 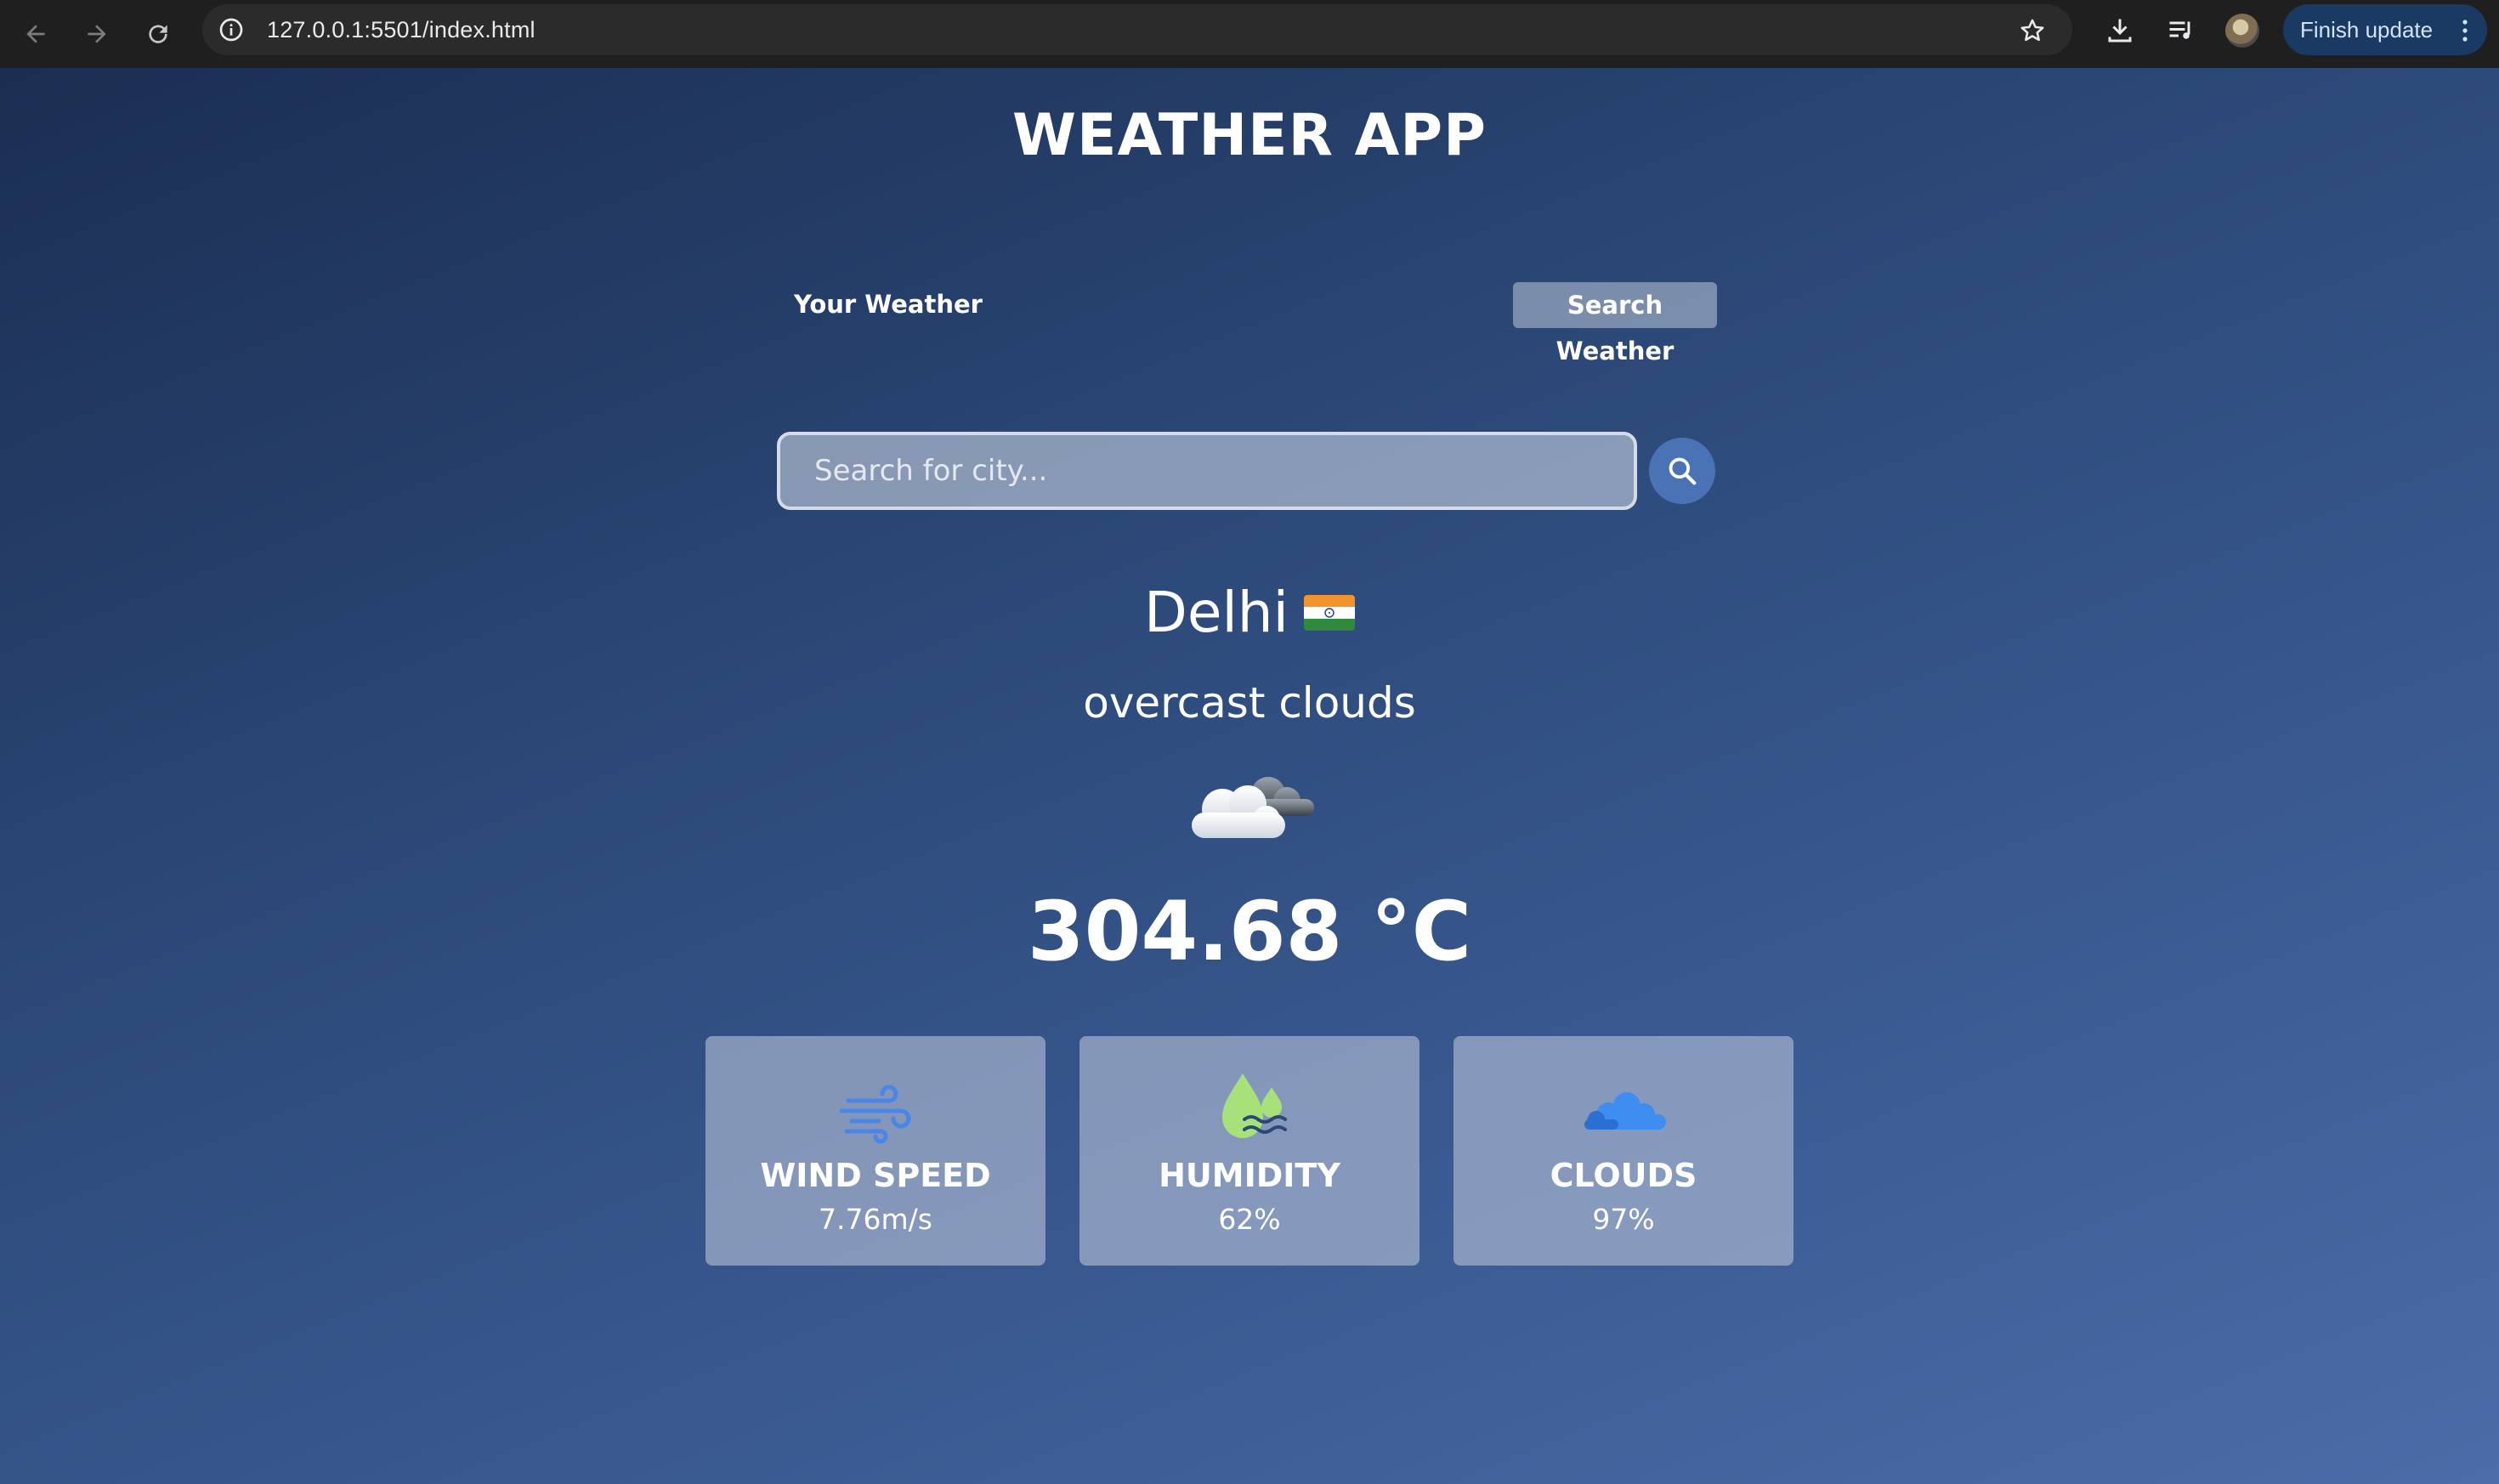 I want to click on wind-speed-label: WIND SPEED, so click(x=875, y=1175).